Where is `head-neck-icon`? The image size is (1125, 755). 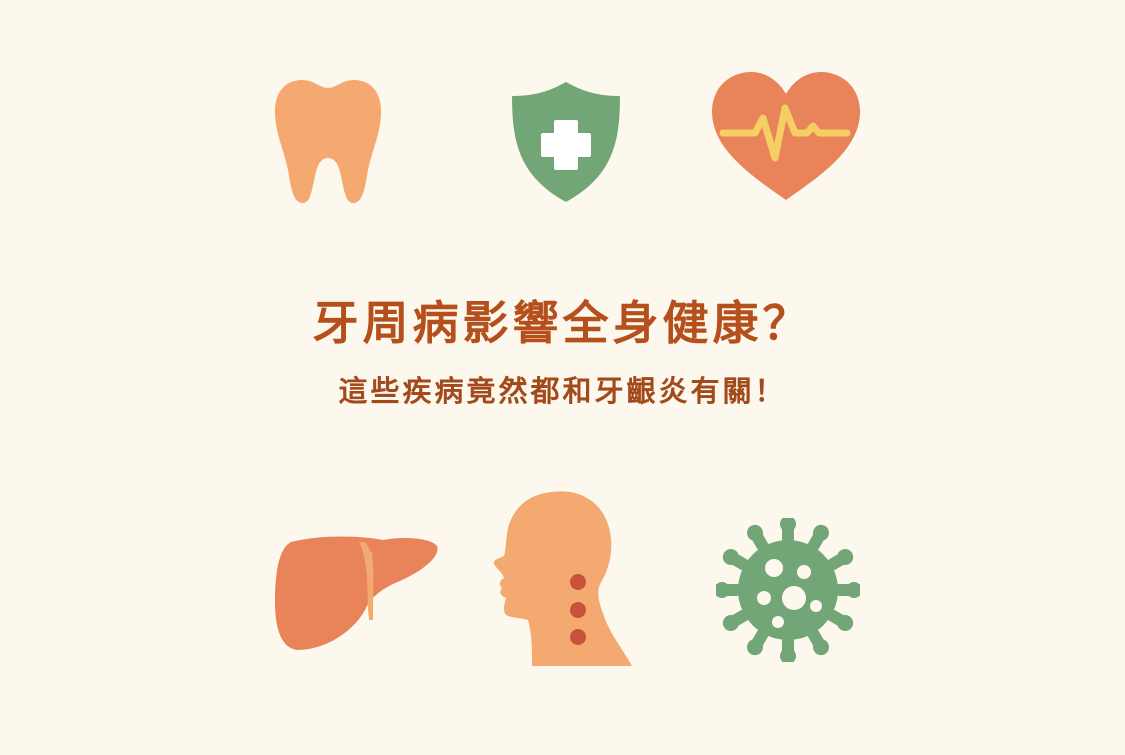 head-neck-icon is located at coordinates (564, 578).